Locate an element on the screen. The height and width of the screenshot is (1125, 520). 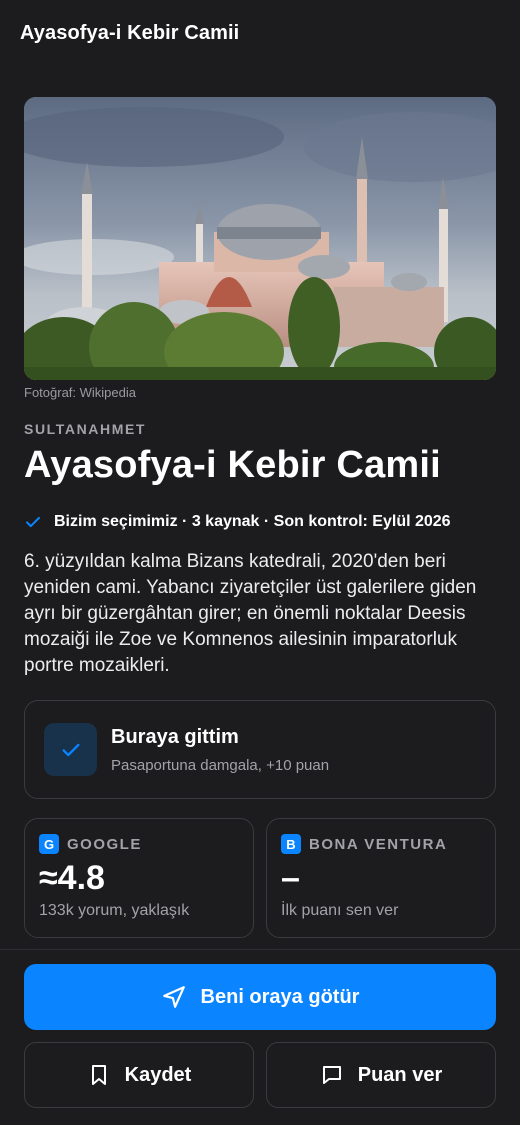
rating-subtitle: İlk puanı sen ver is located at coordinates (340, 910).